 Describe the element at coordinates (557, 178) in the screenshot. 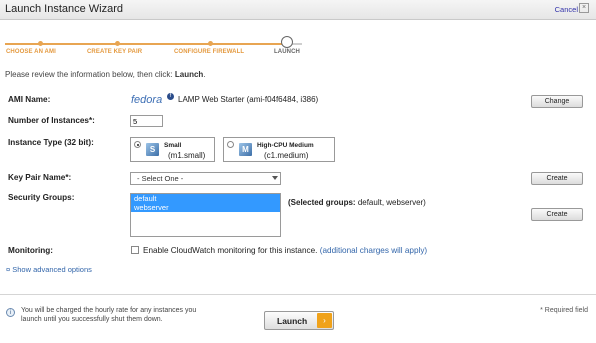

I see `create-key-pair-button: Create` at that location.